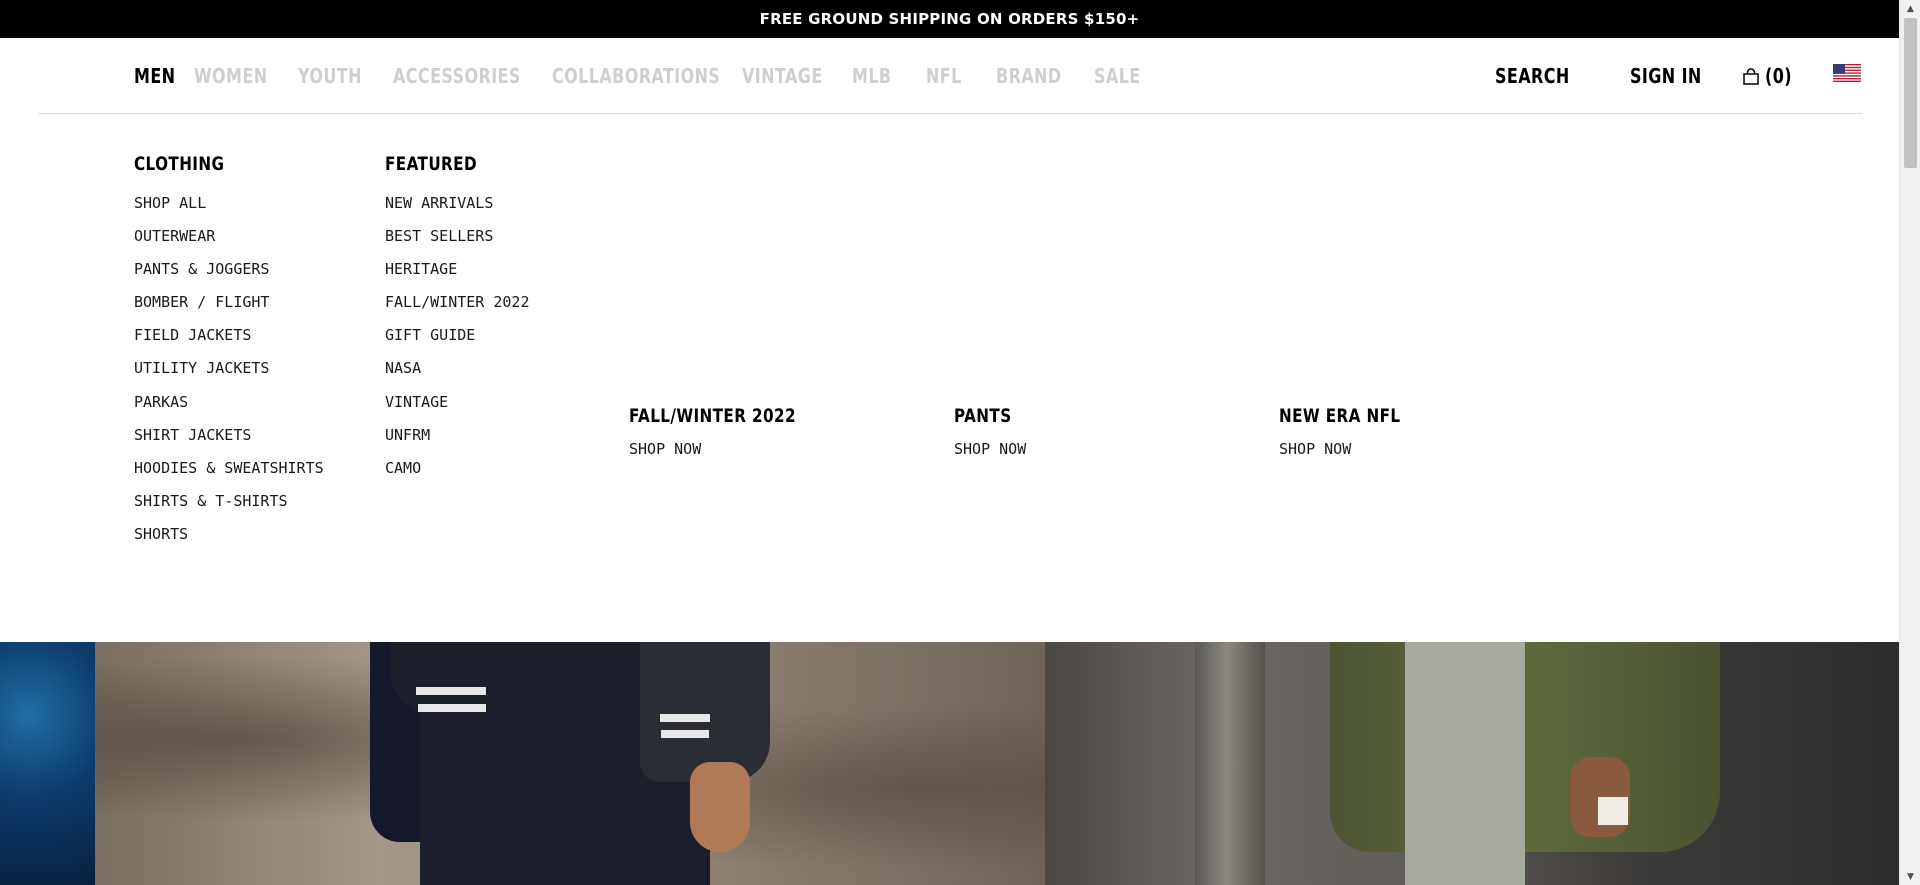 This screenshot has height=885, width=1920. Describe the element at coordinates (636, 76) in the screenshot. I see `nav-item-collaborations: COLLABORATIONS` at that location.